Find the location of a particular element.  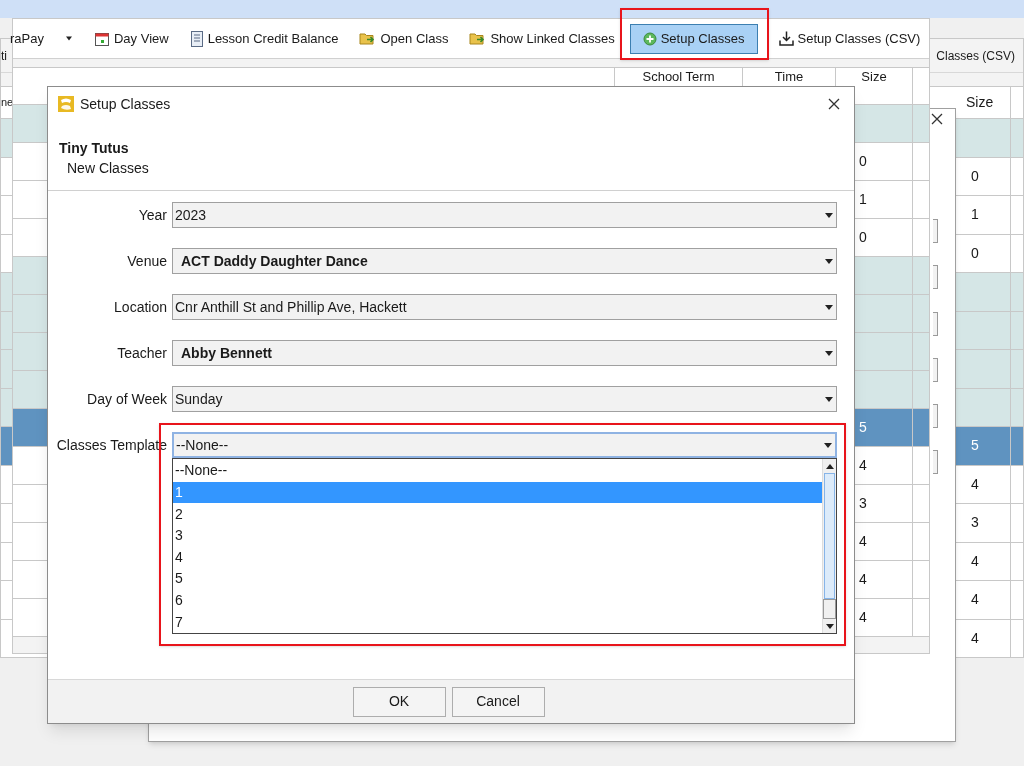

toolbar-button: Setup Classes (CSV) is located at coordinates (849, 38).